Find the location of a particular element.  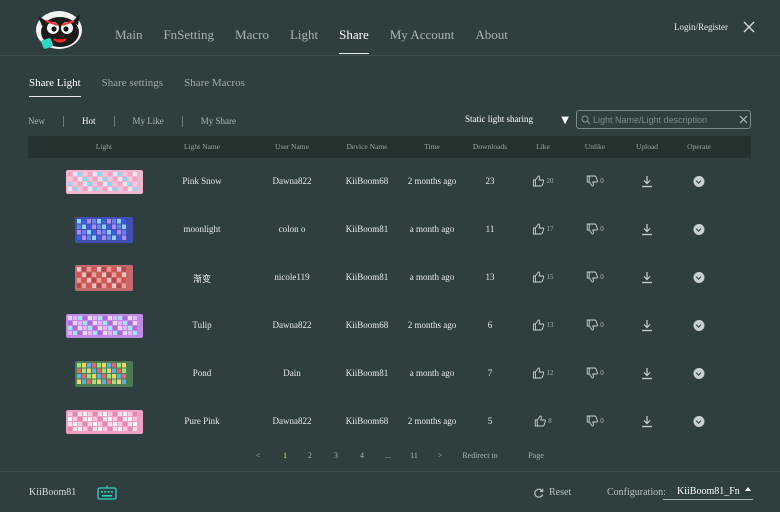

reset-label: Reset is located at coordinates (560, 492).